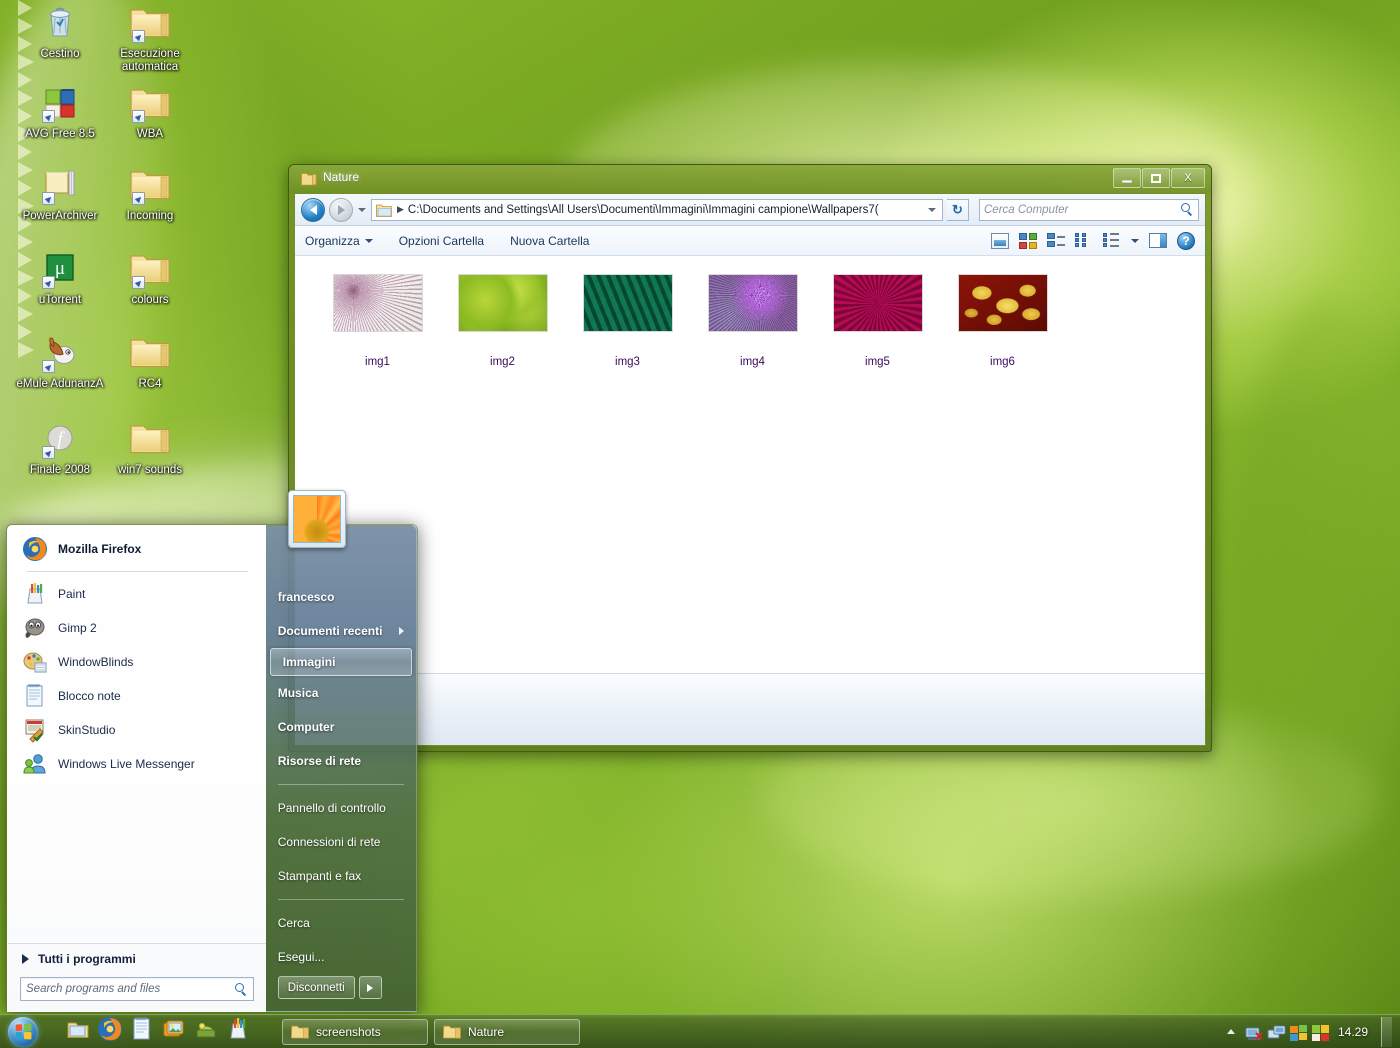  I want to click on desktop-icon-wba: WBA, so click(150, 112).